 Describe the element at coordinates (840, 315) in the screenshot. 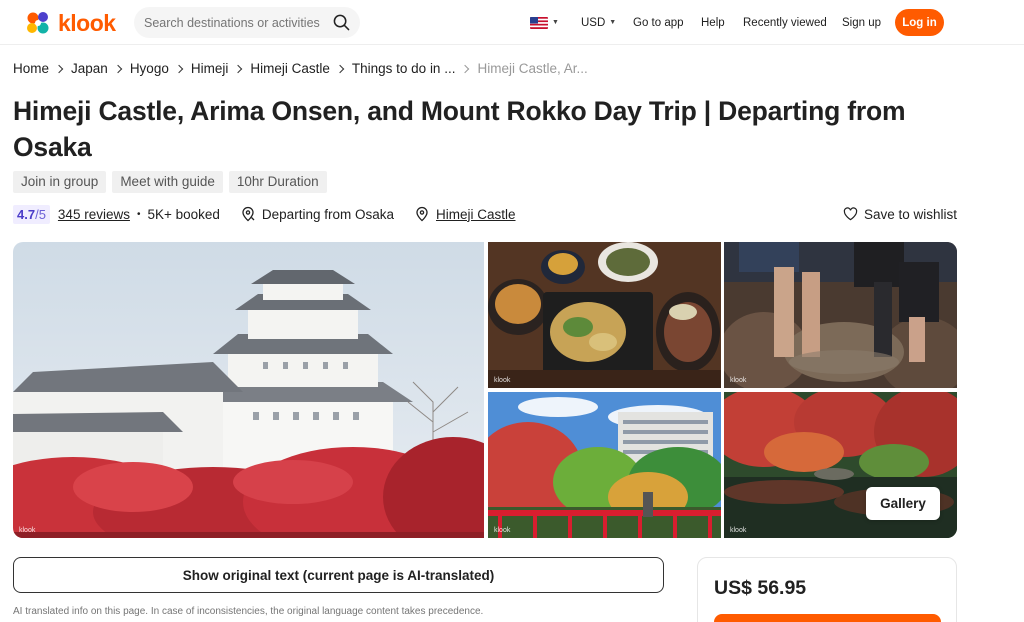

I see `gallery-image-footbath: klook` at that location.